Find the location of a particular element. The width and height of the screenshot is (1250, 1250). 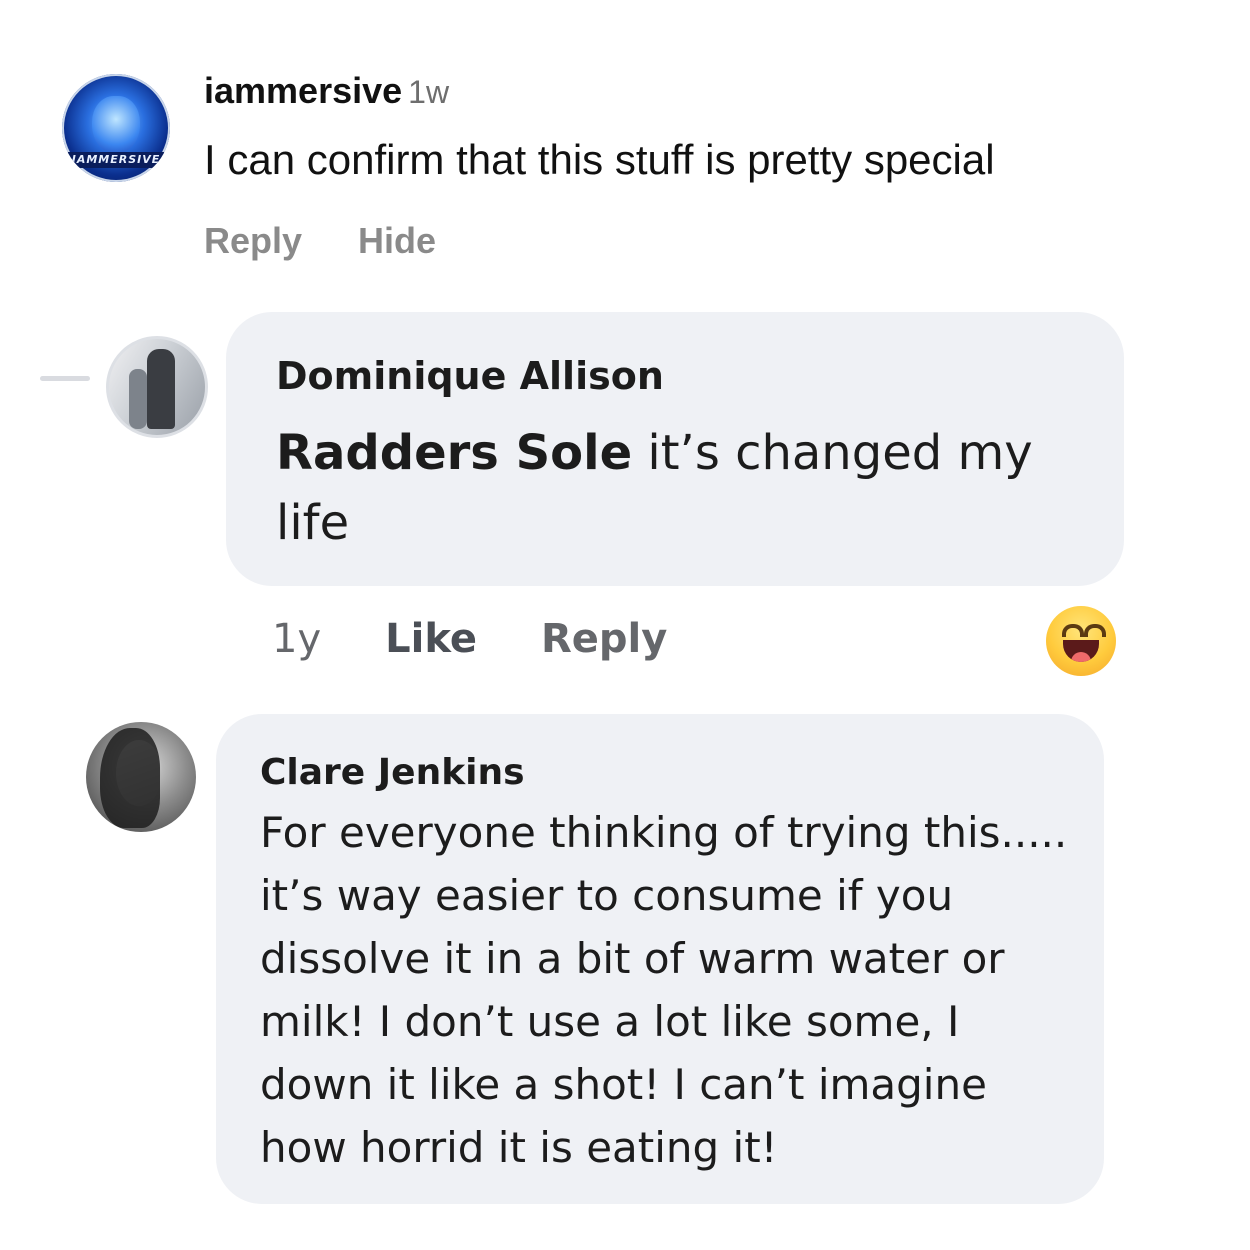

comment-text-part: life is located at coordinates (313, 523).